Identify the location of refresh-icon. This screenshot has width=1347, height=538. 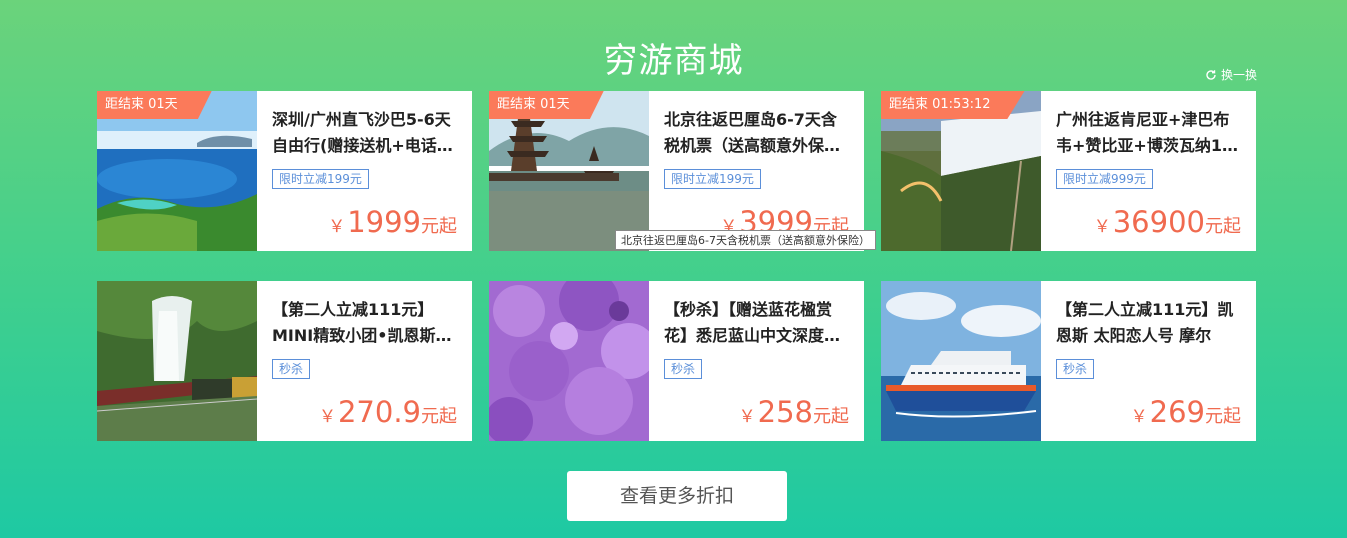
(1211, 74).